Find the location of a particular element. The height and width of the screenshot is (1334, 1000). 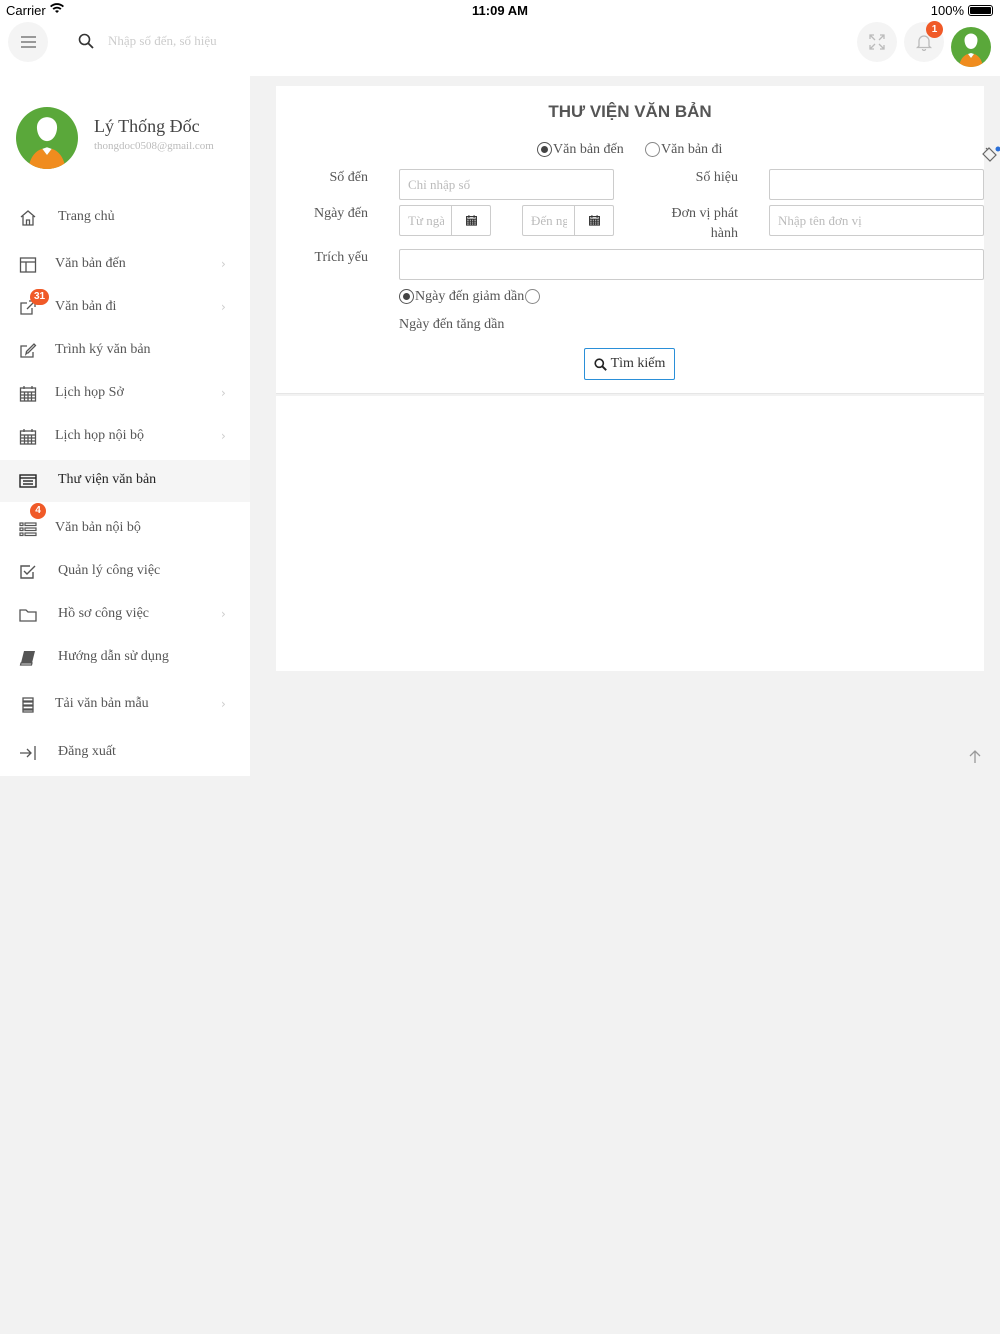

status-bar: Carrier 11:09 AM 100% is located at coordinates (500, 10).